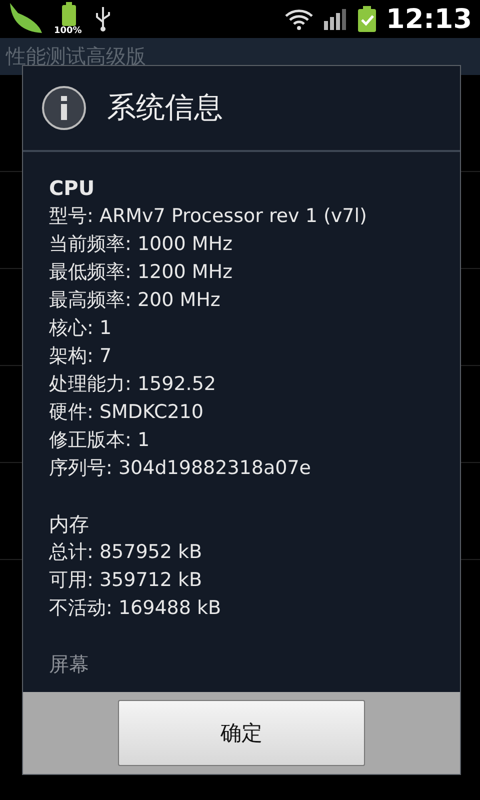 This screenshot has height=800, width=480. I want to click on info-line: 序列号: 304d19882318a07e, so click(180, 468).